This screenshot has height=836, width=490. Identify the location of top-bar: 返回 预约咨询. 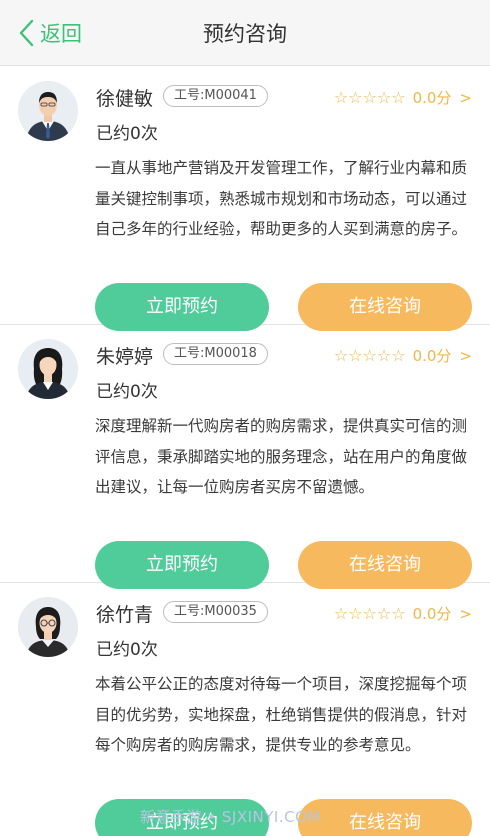
(245, 33).